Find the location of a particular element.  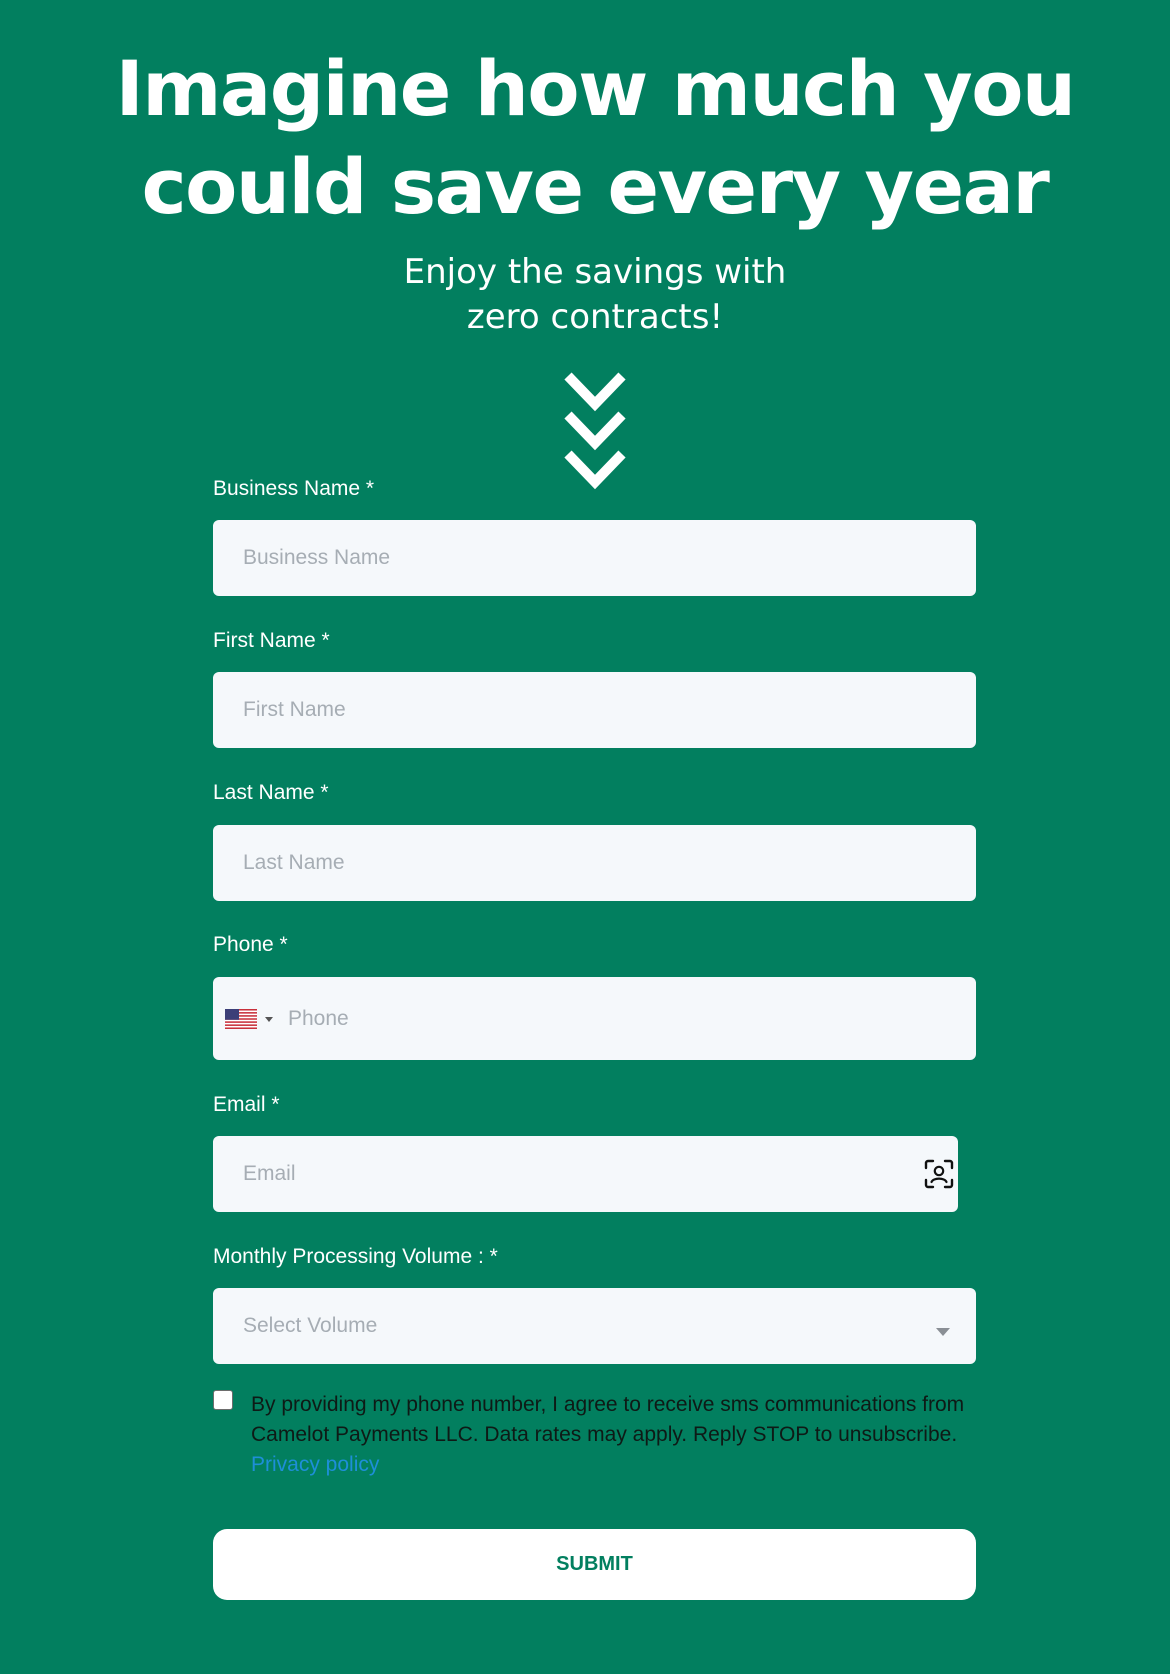

email-input is located at coordinates (585, 1174).